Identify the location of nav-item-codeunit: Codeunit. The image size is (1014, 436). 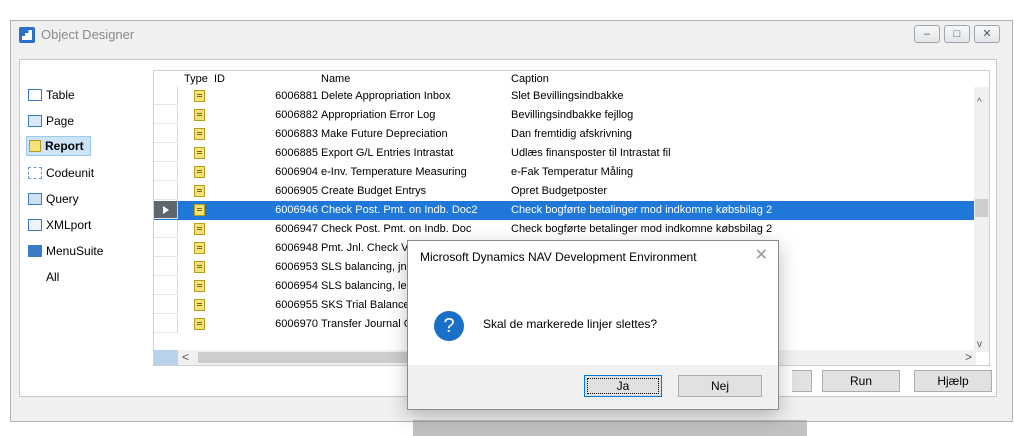
(61, 173).